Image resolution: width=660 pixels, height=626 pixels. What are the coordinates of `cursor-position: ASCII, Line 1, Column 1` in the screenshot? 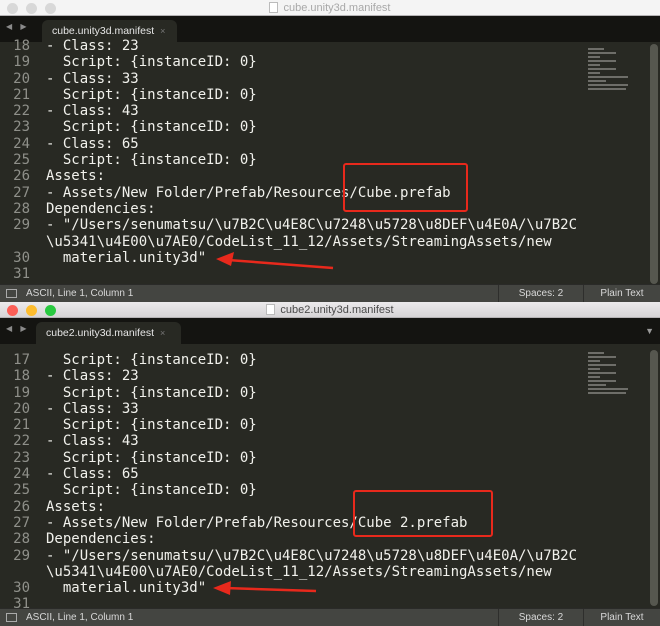 It's located at (80, 293).